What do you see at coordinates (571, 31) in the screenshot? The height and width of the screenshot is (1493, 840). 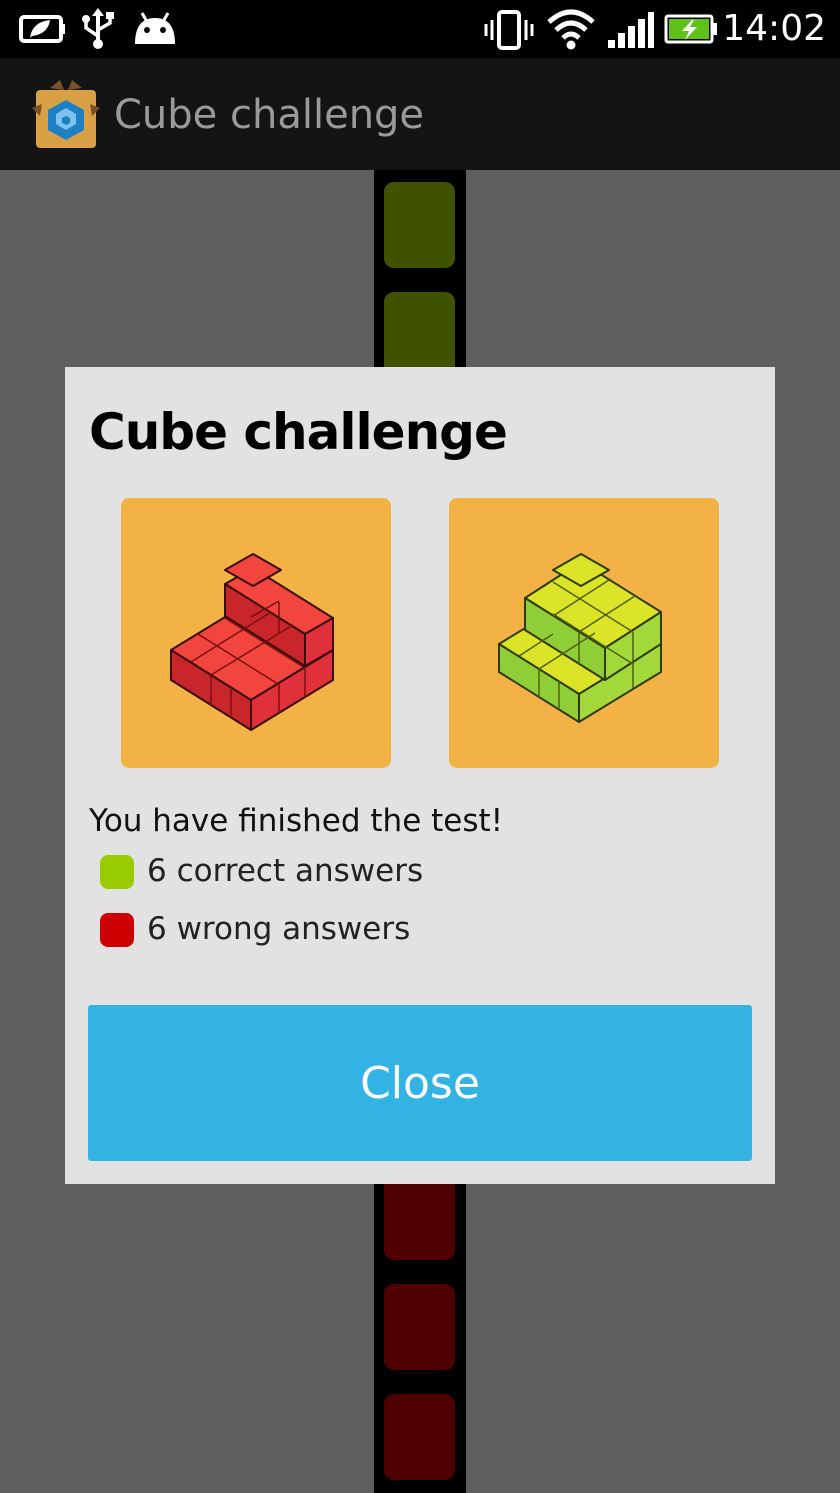 I see `wifi-icon` at bounding box center [571, 31].